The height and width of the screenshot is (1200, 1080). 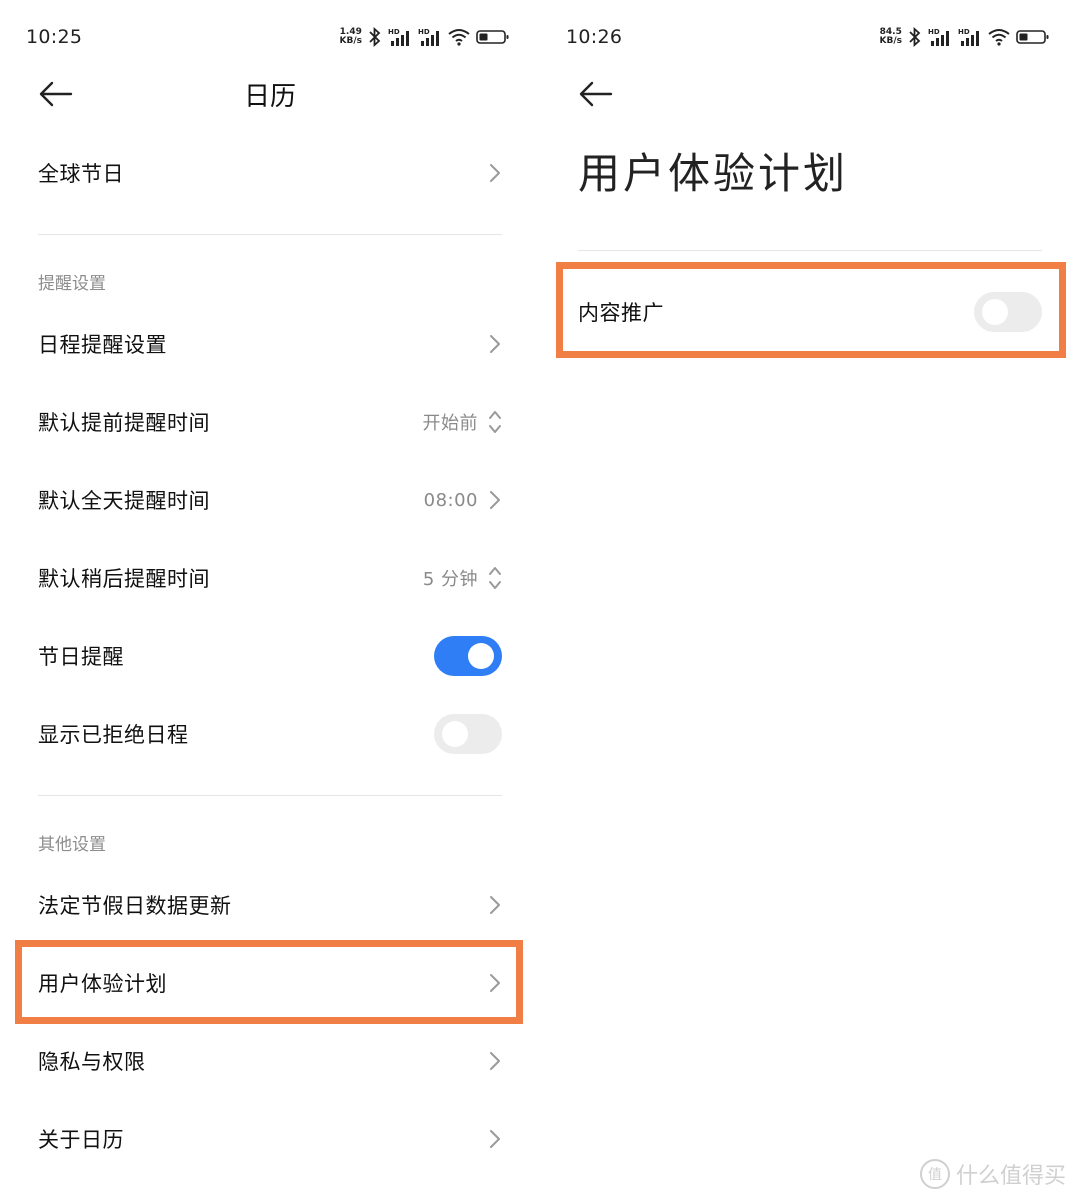 I want to click on global-holidays-item: 全球节日, so click(x=270, y=173).